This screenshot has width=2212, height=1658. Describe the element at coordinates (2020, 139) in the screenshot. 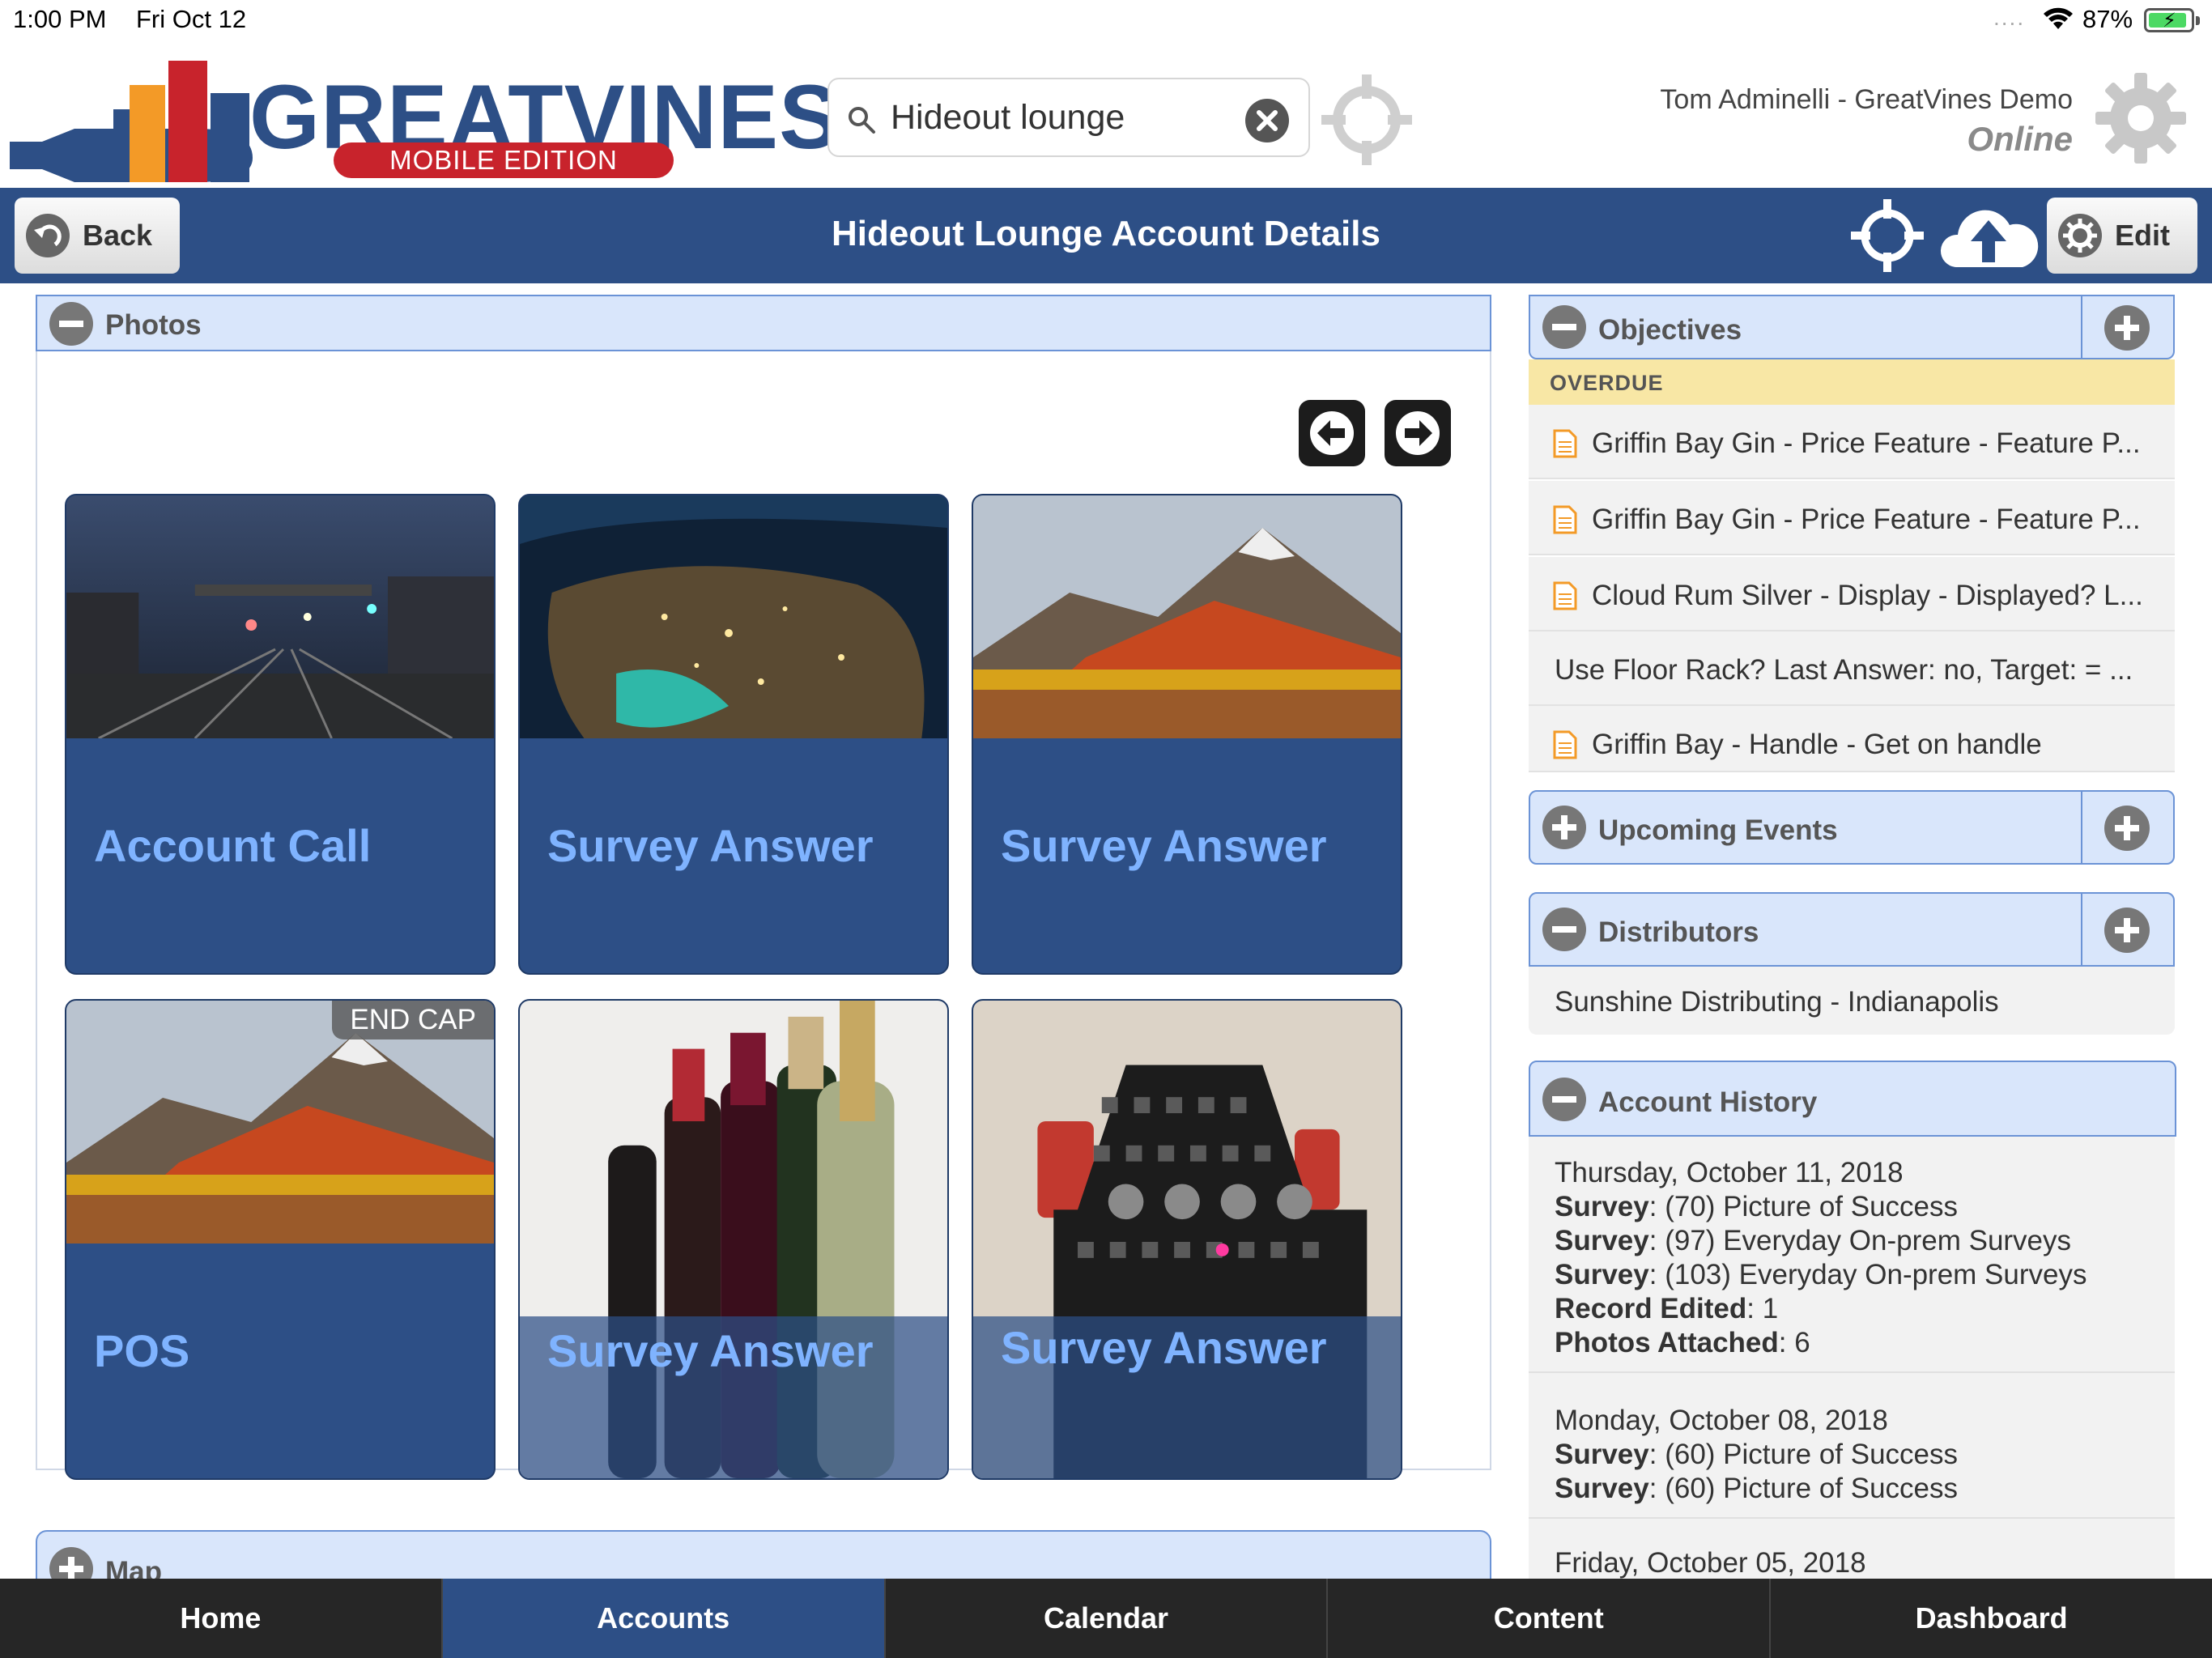

I see `connection-status: Online` at that location.